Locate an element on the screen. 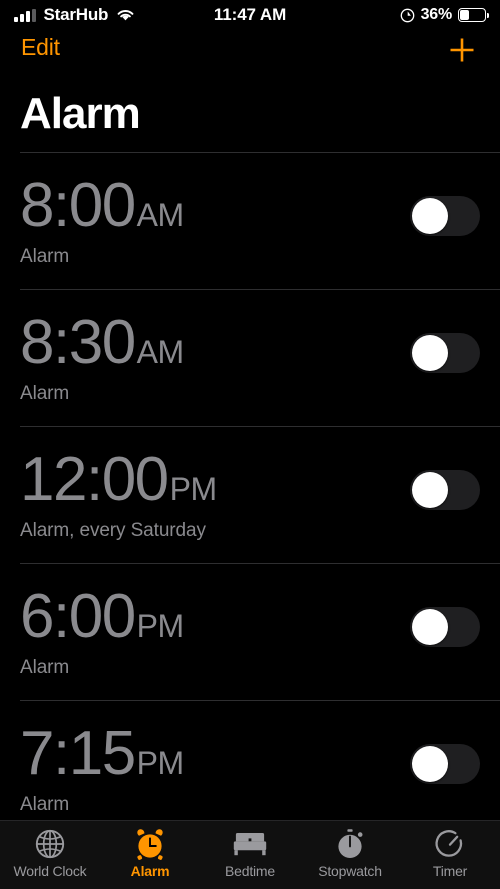 The image size is (500, 889). alarm-row: 8:00 AM Alarm is located at coordinates (260, 220).